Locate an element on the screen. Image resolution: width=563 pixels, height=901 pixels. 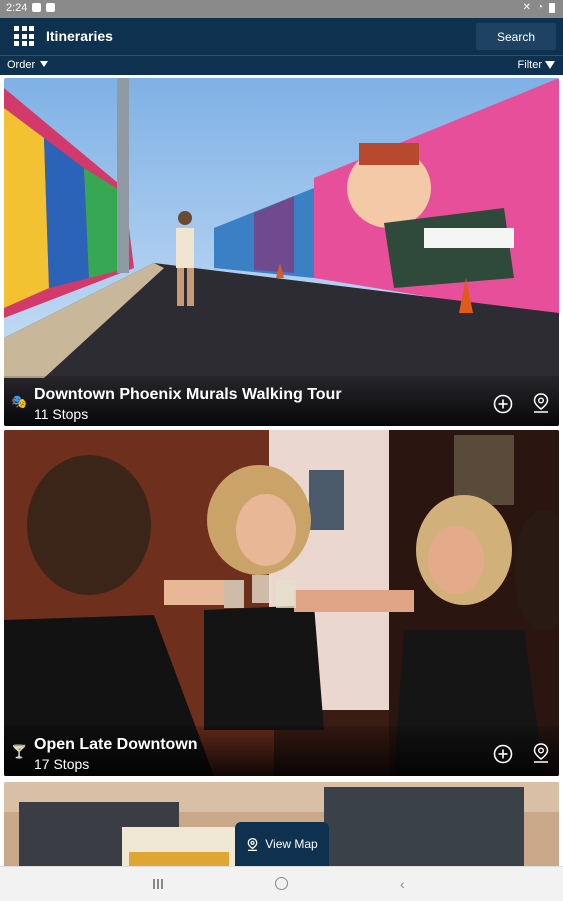
sort-filter-bar: Order Filter is located at coordinates (281, 65).